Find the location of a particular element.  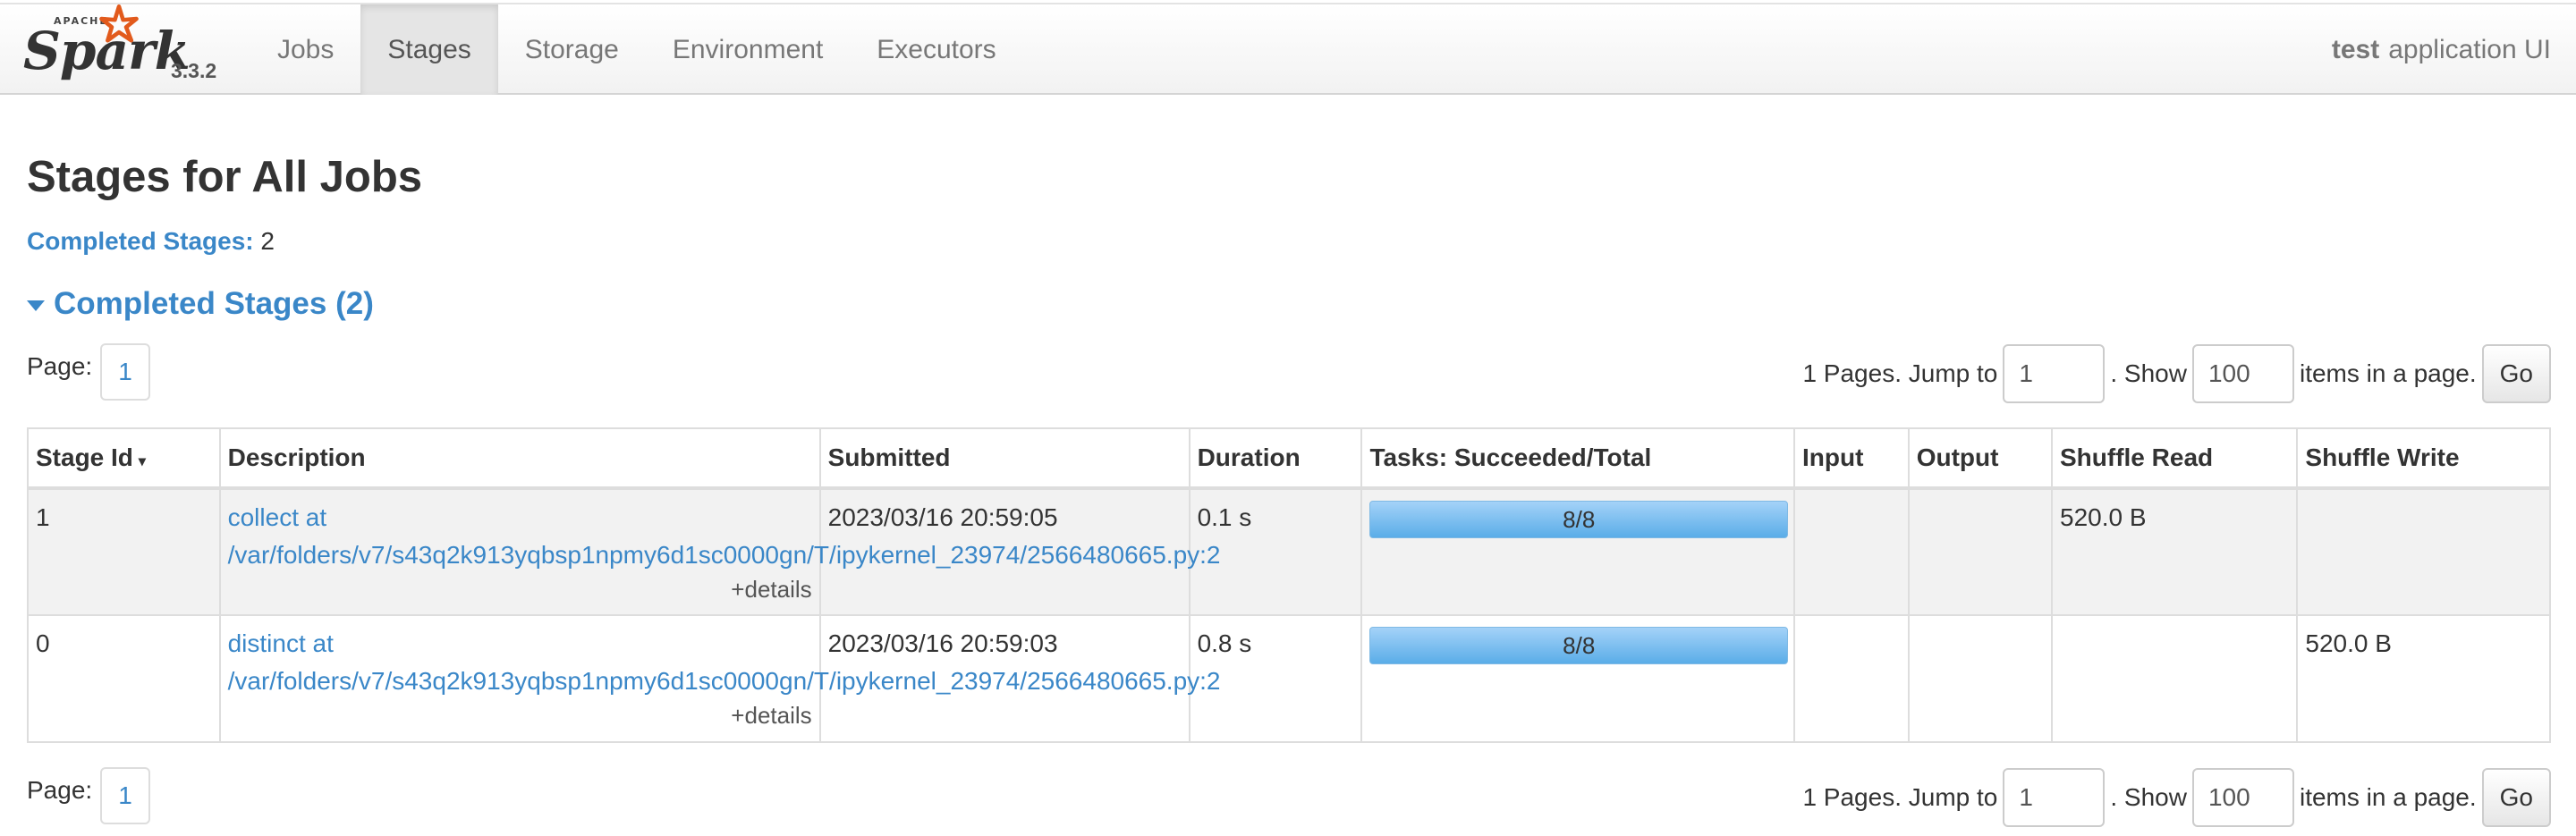

tab-storage: Storage is located at coordinates (572, 49).